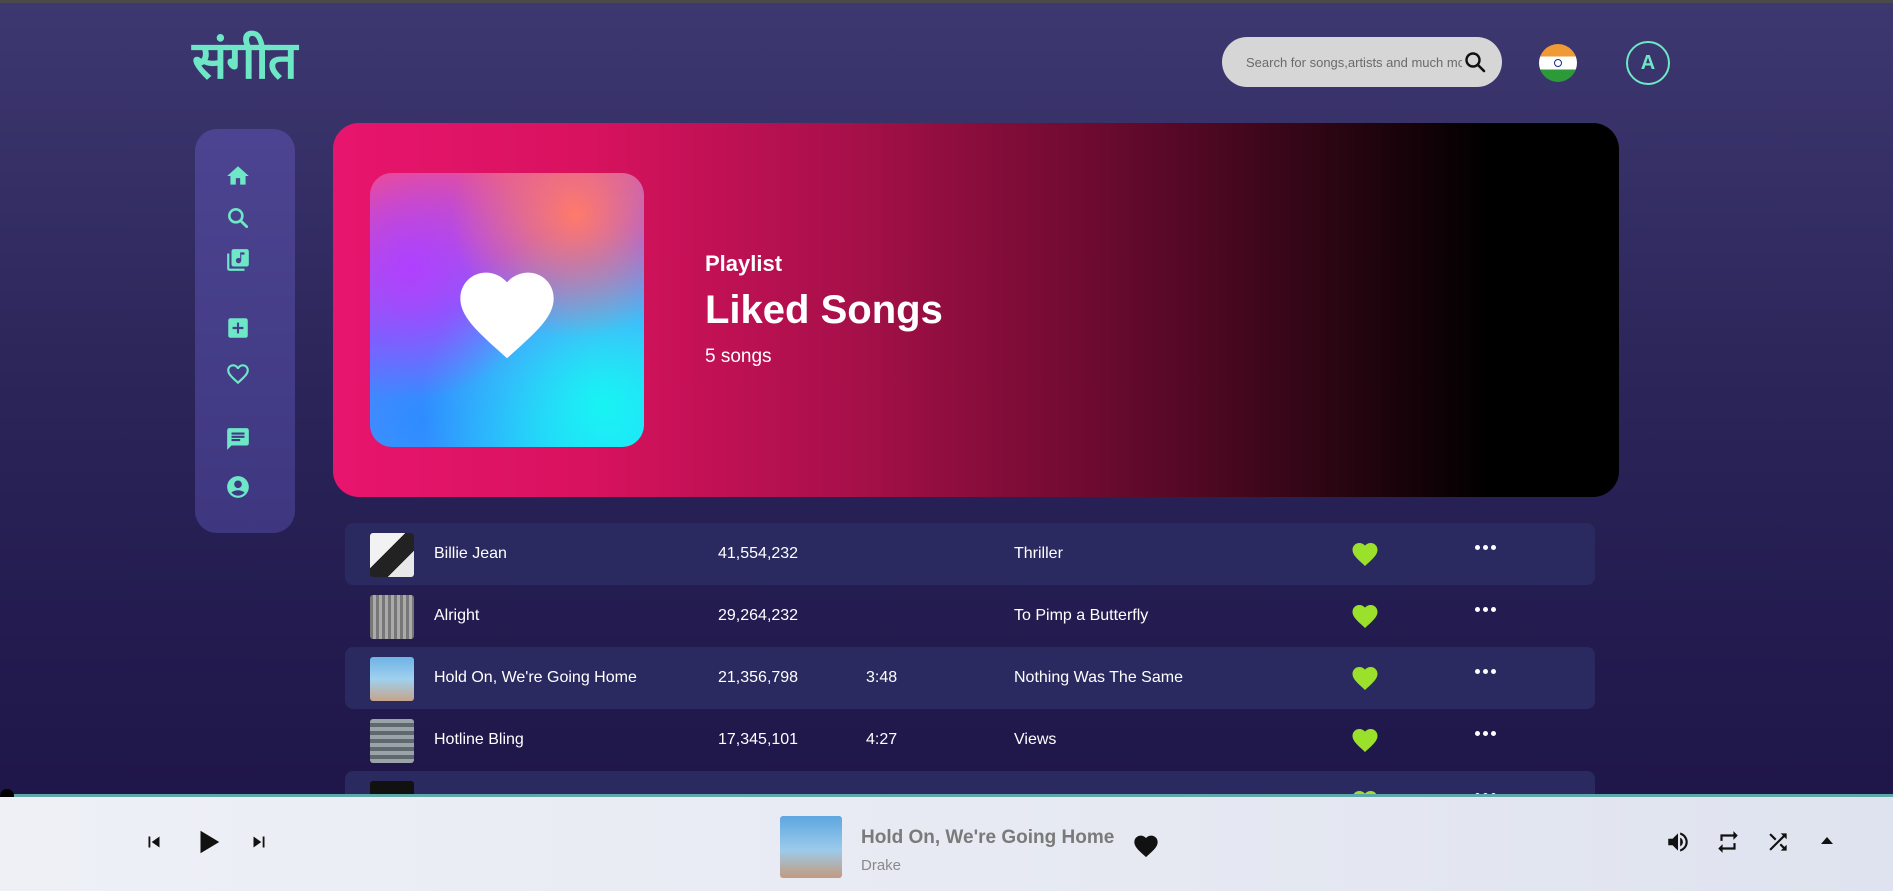  What do you see at coordinates (456, 616) in the screenshot?
I see `song-title: Alright` at bounding box center [456, 616].